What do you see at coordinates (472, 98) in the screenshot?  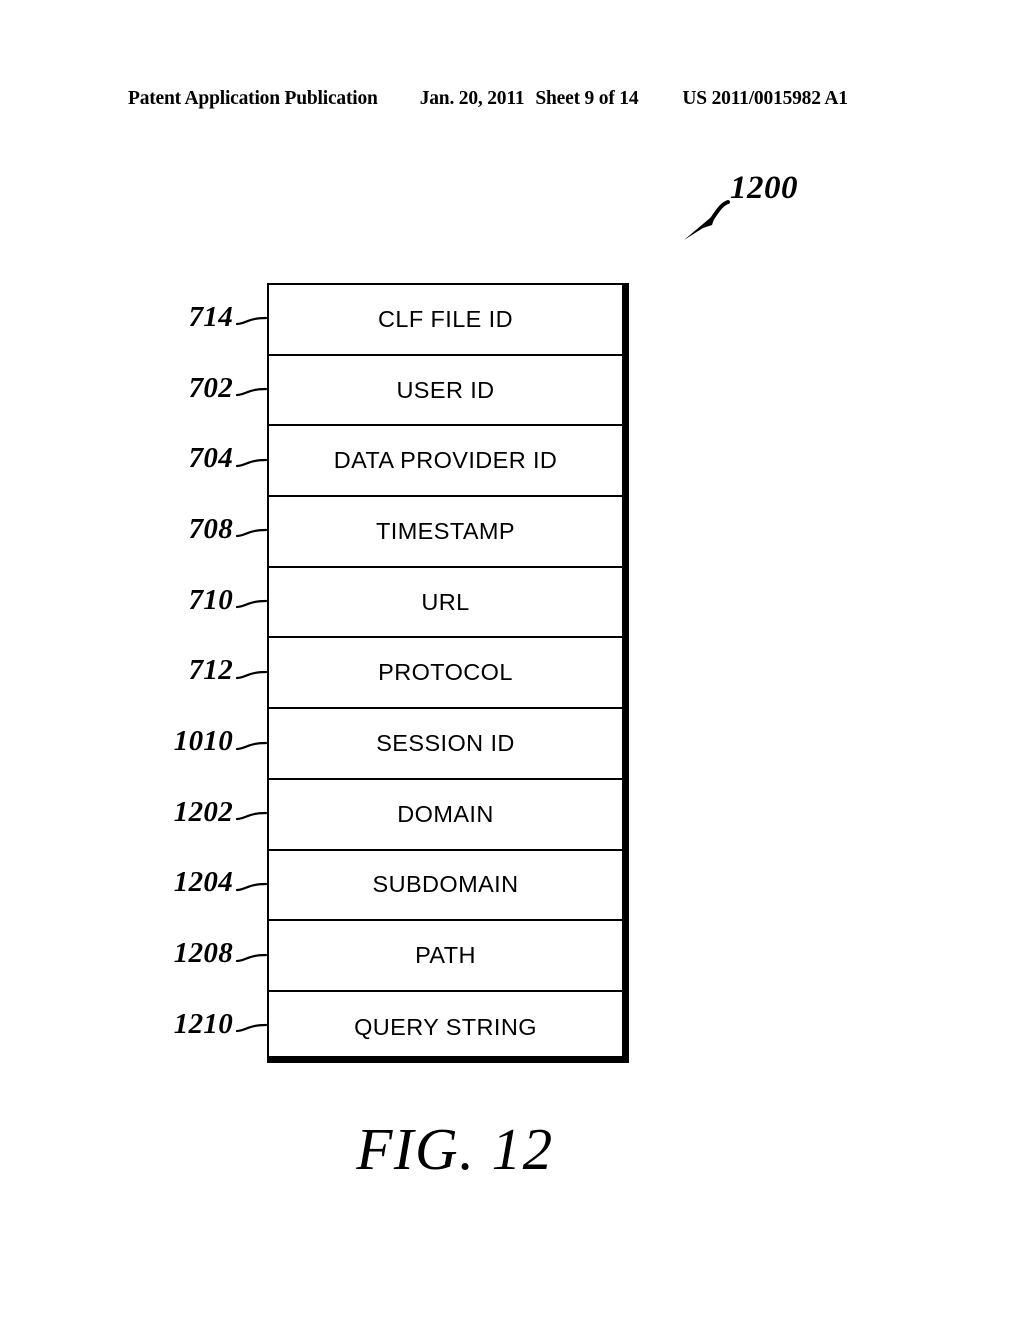 I see `header-date-text: Jan. 20, 2011` at bounding box center [472, 98].